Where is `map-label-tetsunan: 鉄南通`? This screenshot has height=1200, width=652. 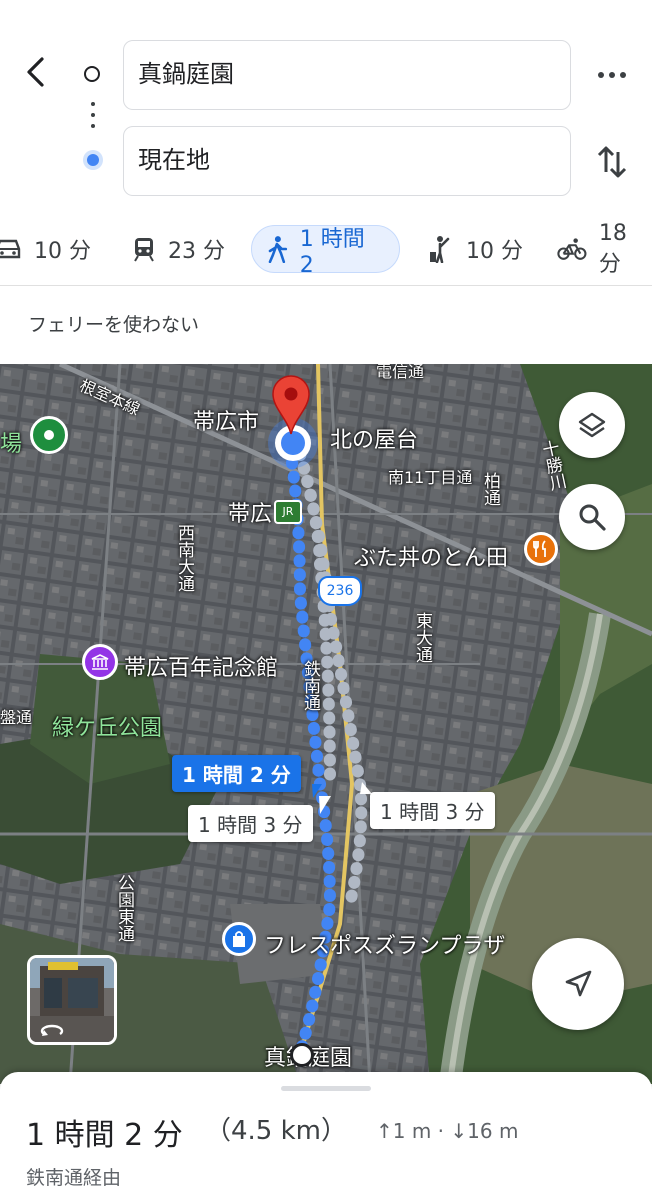
map-label-tetsunan: 鉄南通 is located at coordinates (310, 685).